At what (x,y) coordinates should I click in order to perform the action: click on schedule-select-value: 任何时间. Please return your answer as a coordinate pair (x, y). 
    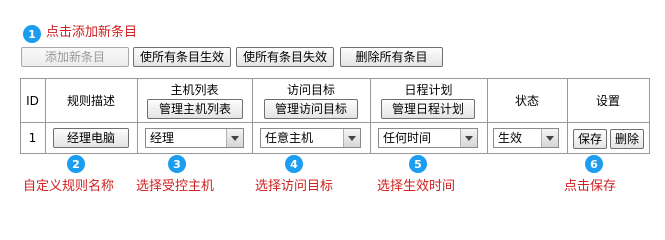
    Looking at the image, I should click on (407, 138).